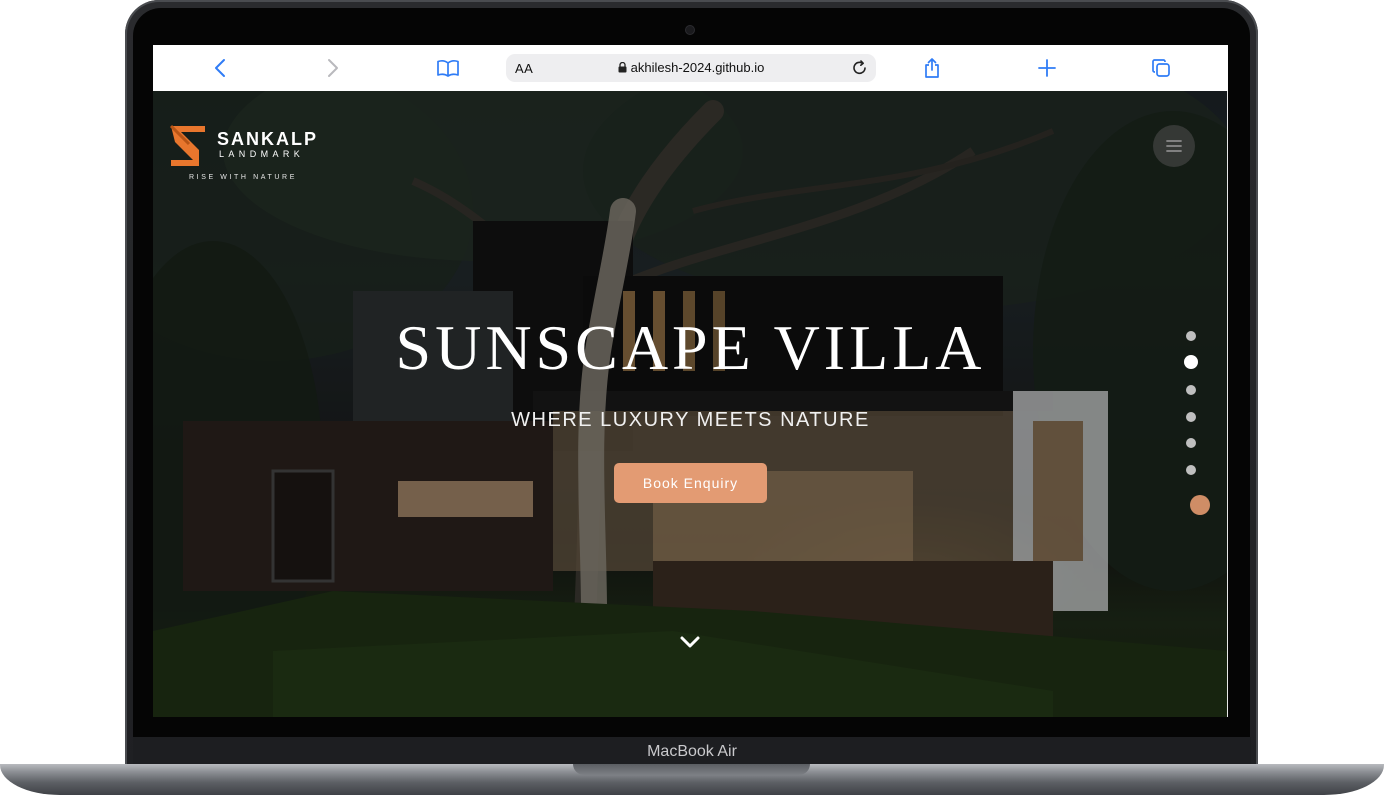 This screenshot has width=1384, height=795. I want to click on hero-subtitle: WHERE LUXURY MEETS NATURE, so click(690, 420).